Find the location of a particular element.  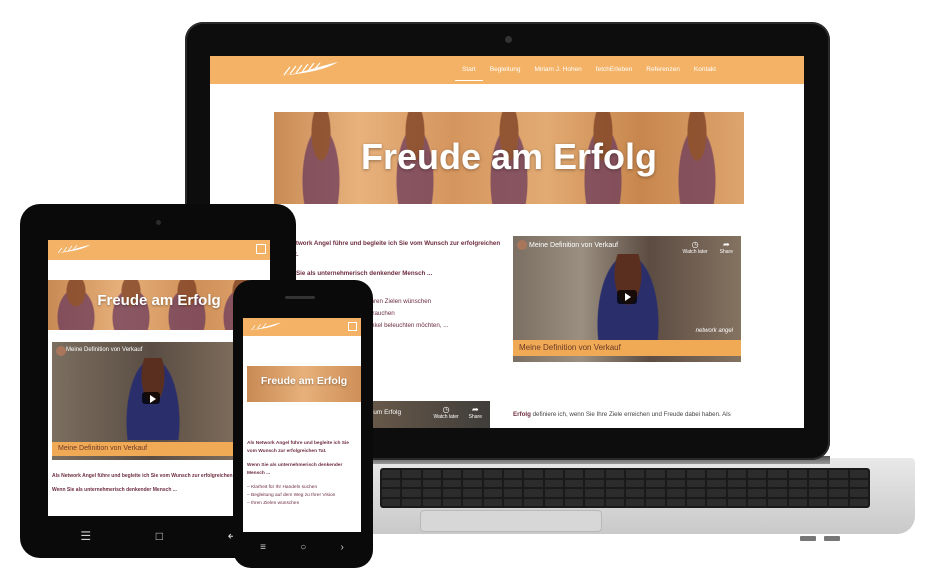

video-player-2: zum Erfolg ◷ Watch later ➦ Share is located at coordinates (427, 414).